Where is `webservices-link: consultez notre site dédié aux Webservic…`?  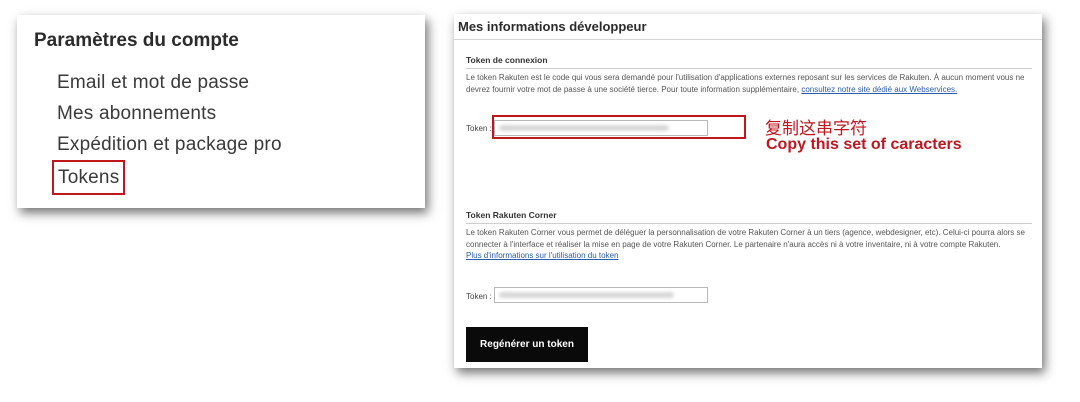 webservices-link: consultez notre site dédié aux Webservic… is located at coordinates (879, 89).